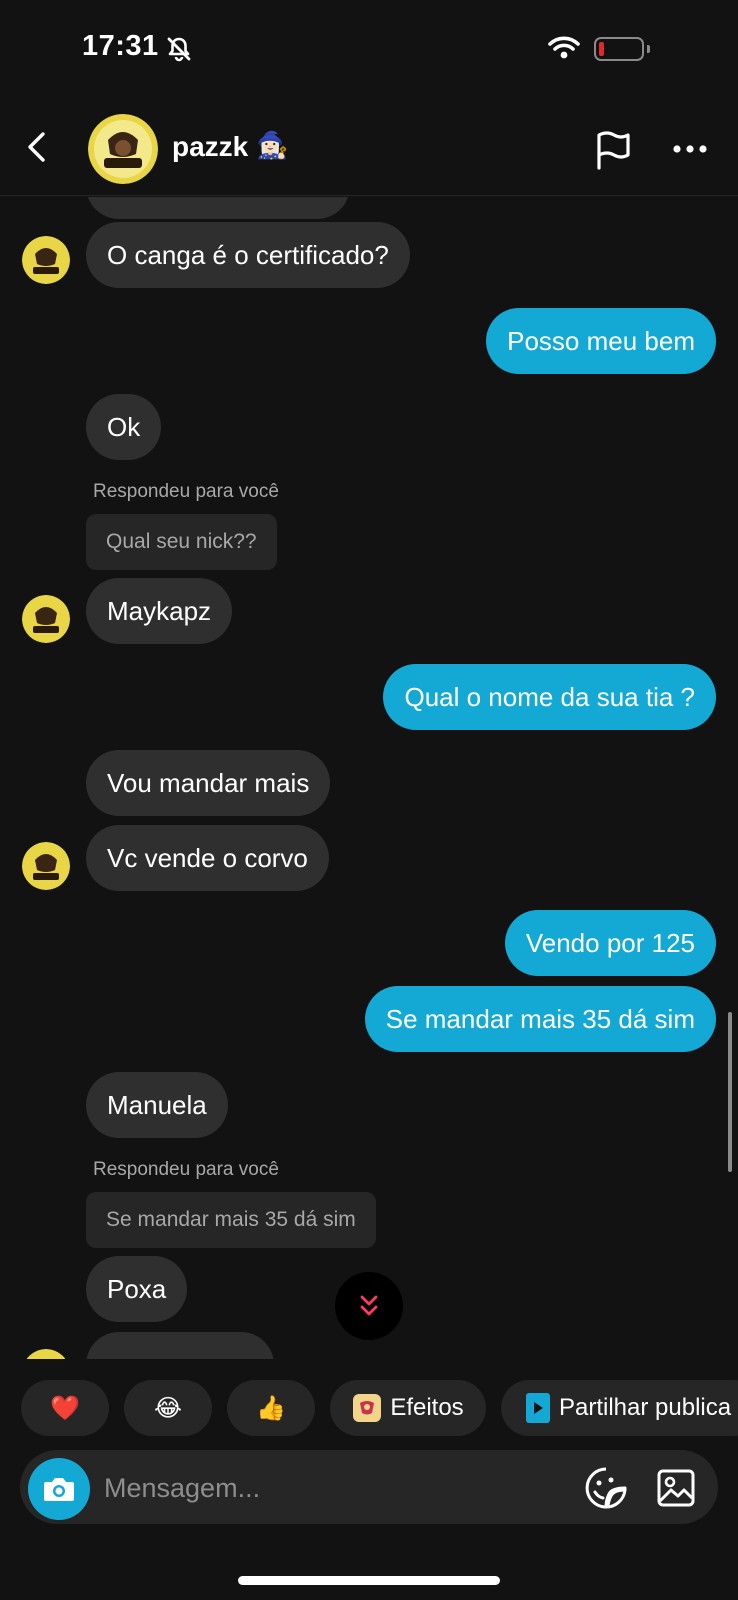 This screenshot has width=738, height=1600. Describe the element at coordinates (601, 341) in the screenshot. I see `message-bubble-outgoing: Posso meu bem` at that location.